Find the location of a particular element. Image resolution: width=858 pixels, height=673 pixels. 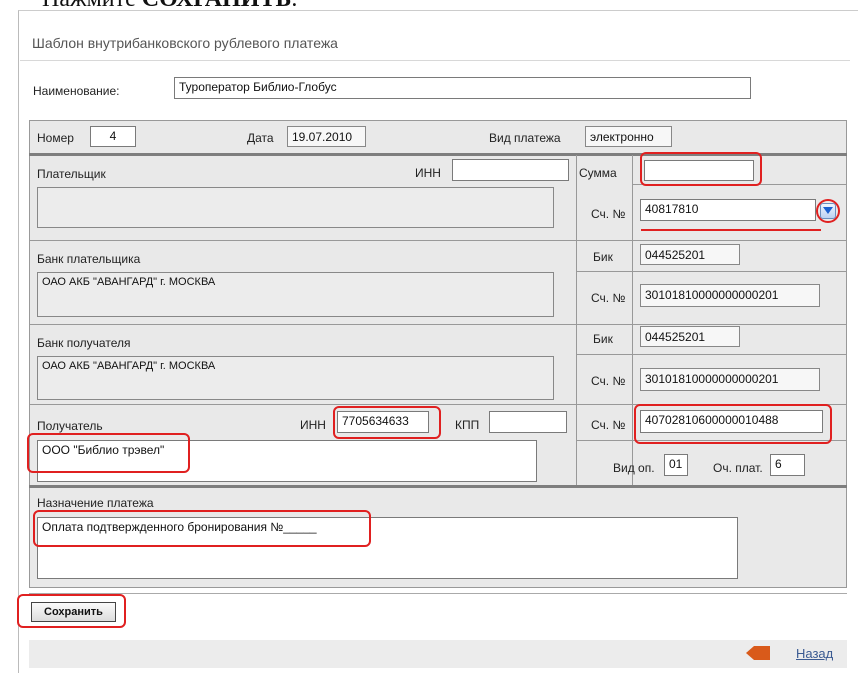

recipient-bank-account-field: 30101810000000000201 is located at coordinates (730, 379).